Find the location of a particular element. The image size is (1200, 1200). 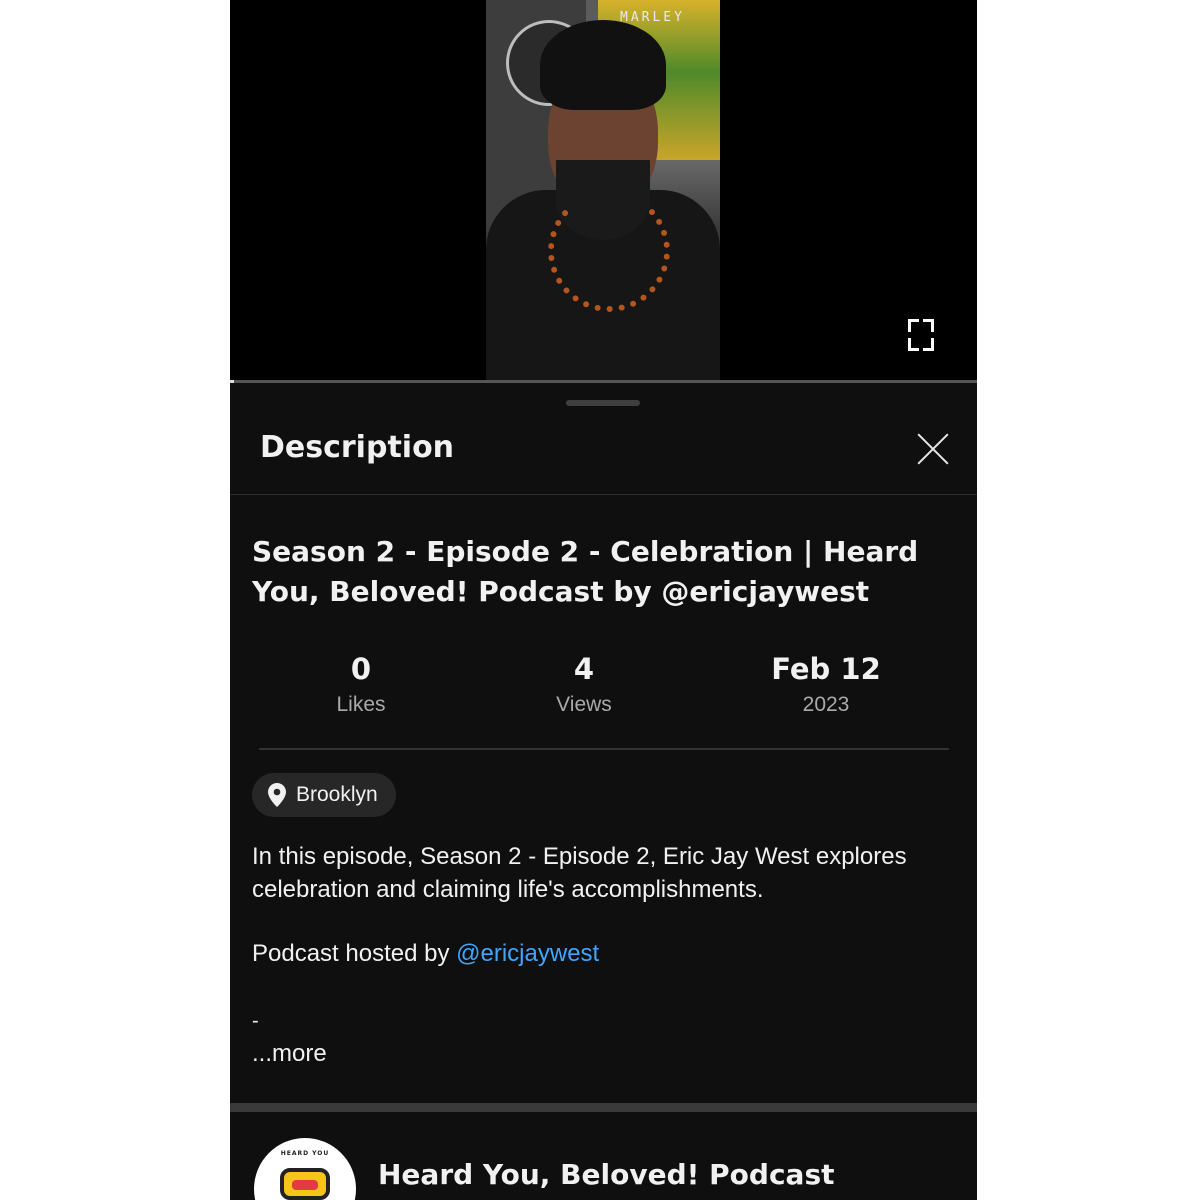

channel-name: Heard You, Beloved! Podcast is located at coordinates (606, 1174).